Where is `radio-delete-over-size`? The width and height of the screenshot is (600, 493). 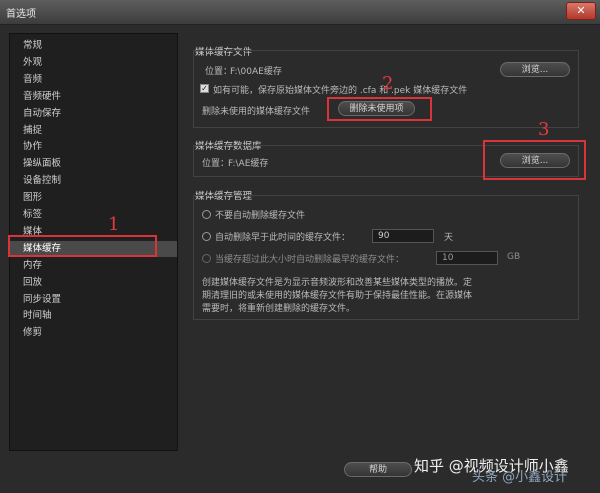 radio-delete-over-size is located at coordinates (206, 258).